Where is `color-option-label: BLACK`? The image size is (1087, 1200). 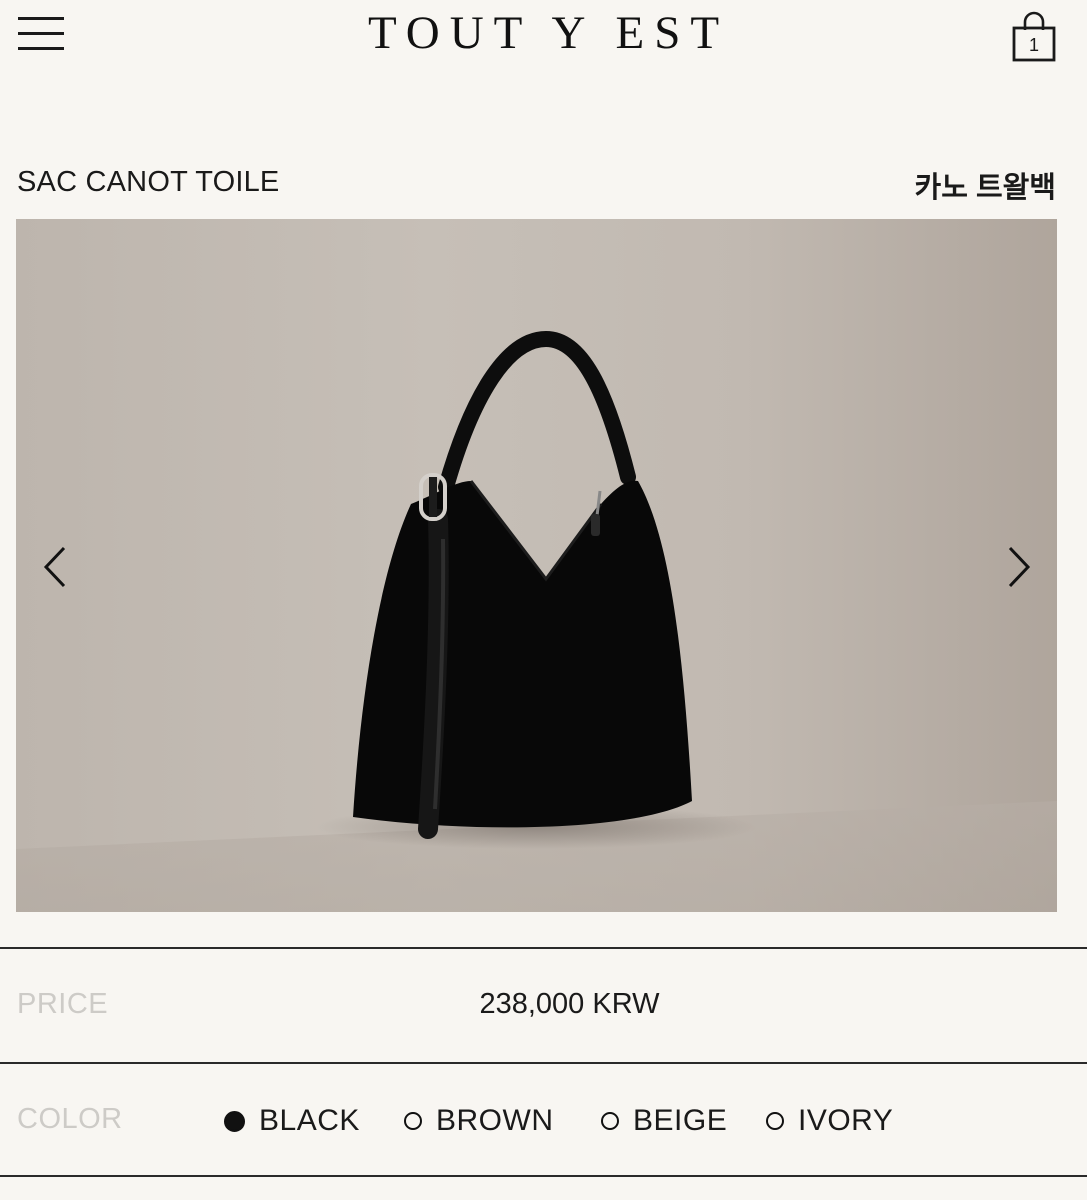 color-option-label: BLACK is located at coordinates (309, 1120).